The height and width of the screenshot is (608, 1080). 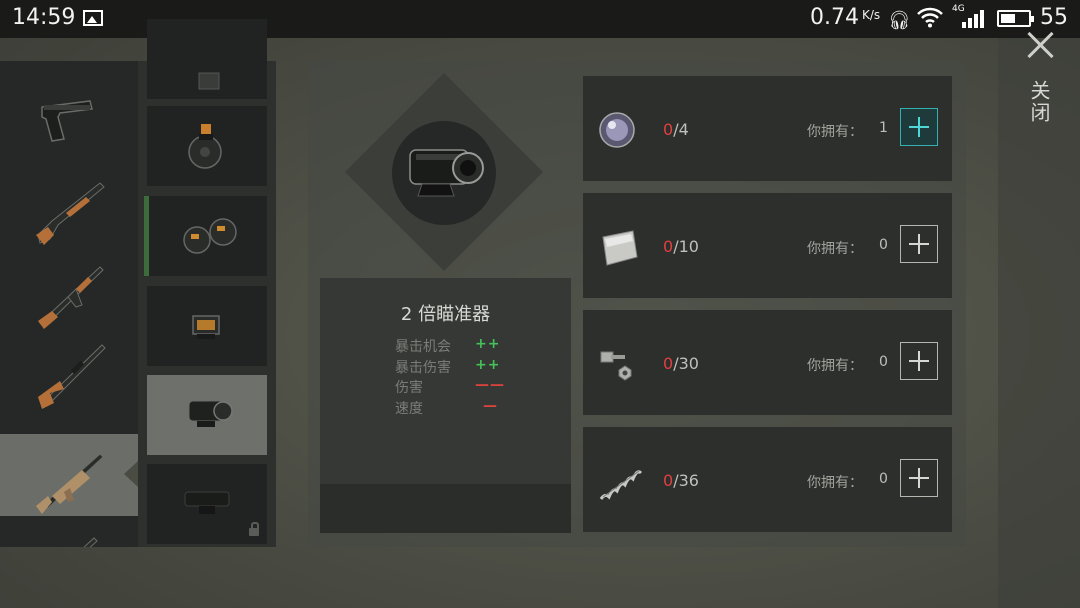 What do you see at coordinates (490, 385) in the screenshot?
I see `stat-value: ——` at bounding box center [490, 385].